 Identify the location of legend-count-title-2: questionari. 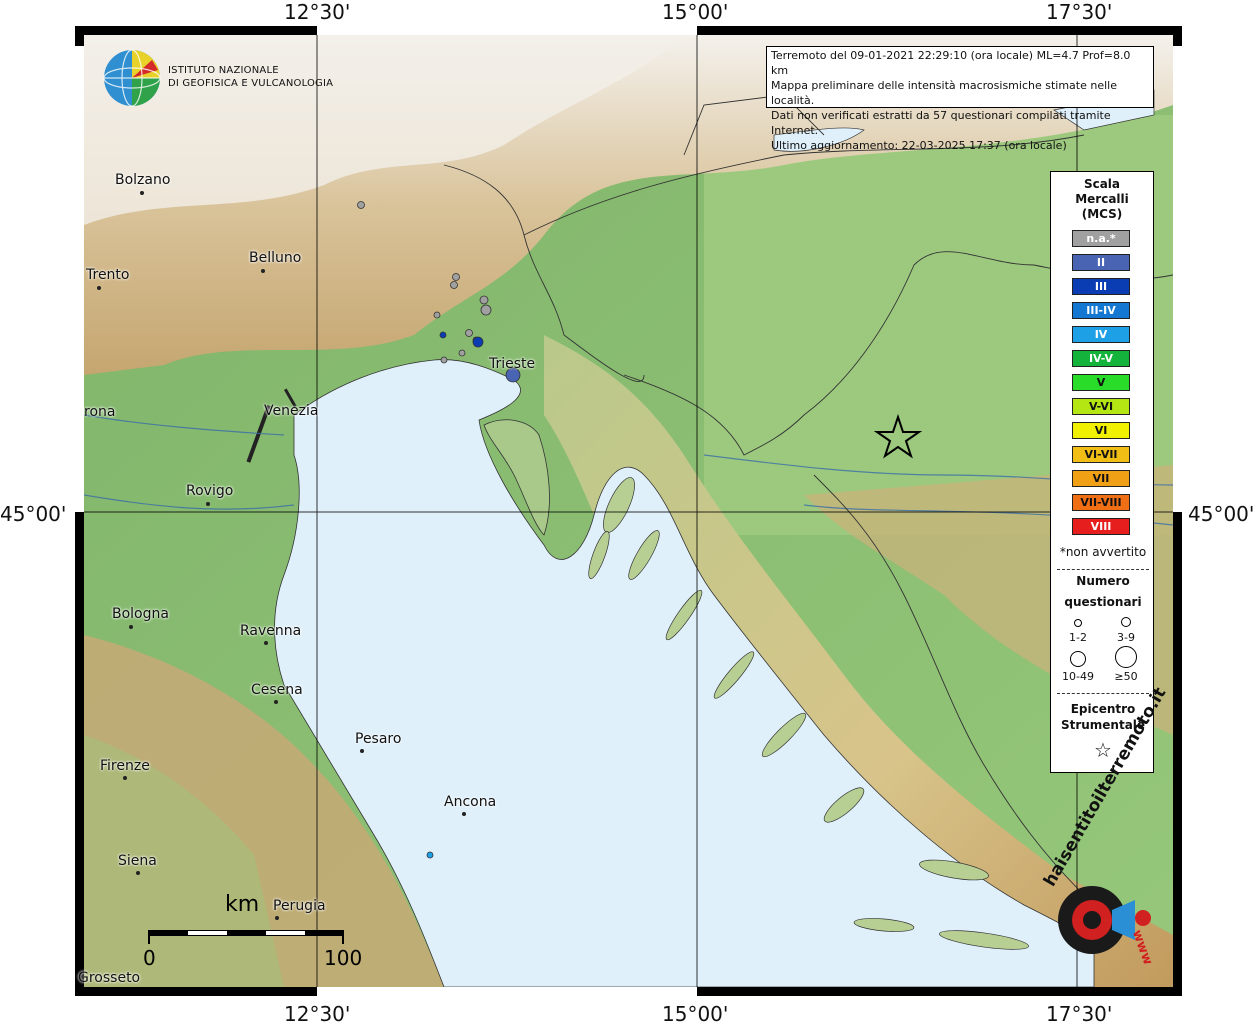
(1103, 602).